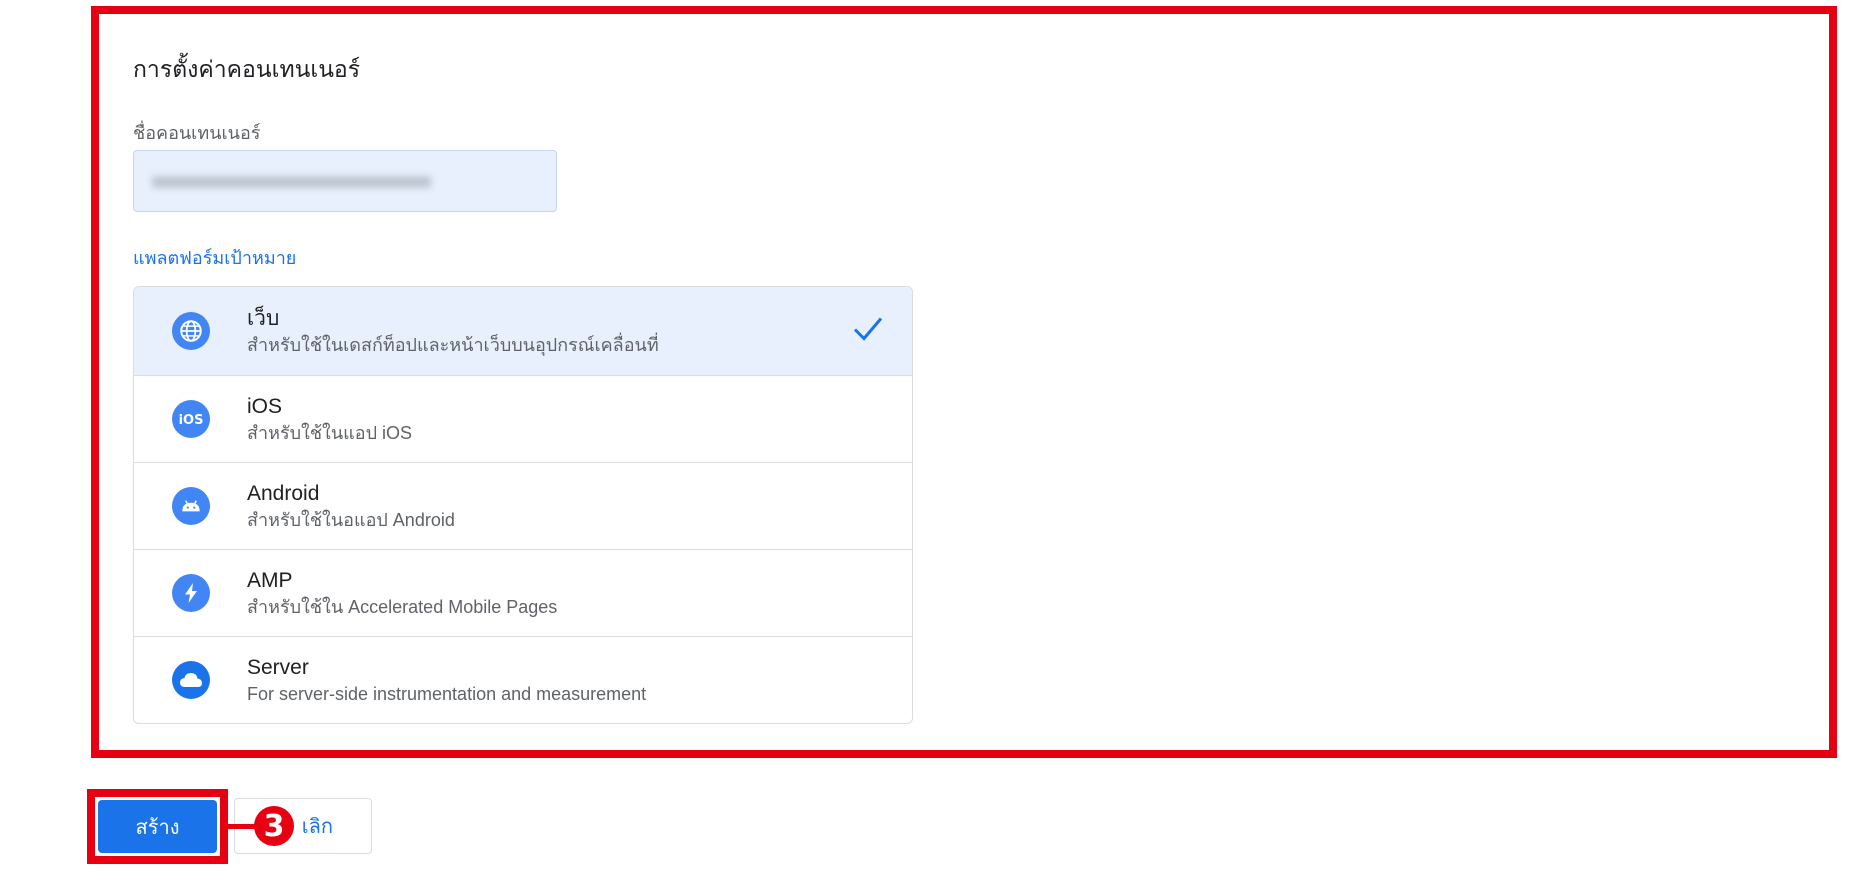  What do you see at coordinates (291, 180) in the screenshot?
I see `container-name-value: xxxxxxxxxxxxxxxxxxxxxxxxxxxxxxx` at bounding box center [291, 180].